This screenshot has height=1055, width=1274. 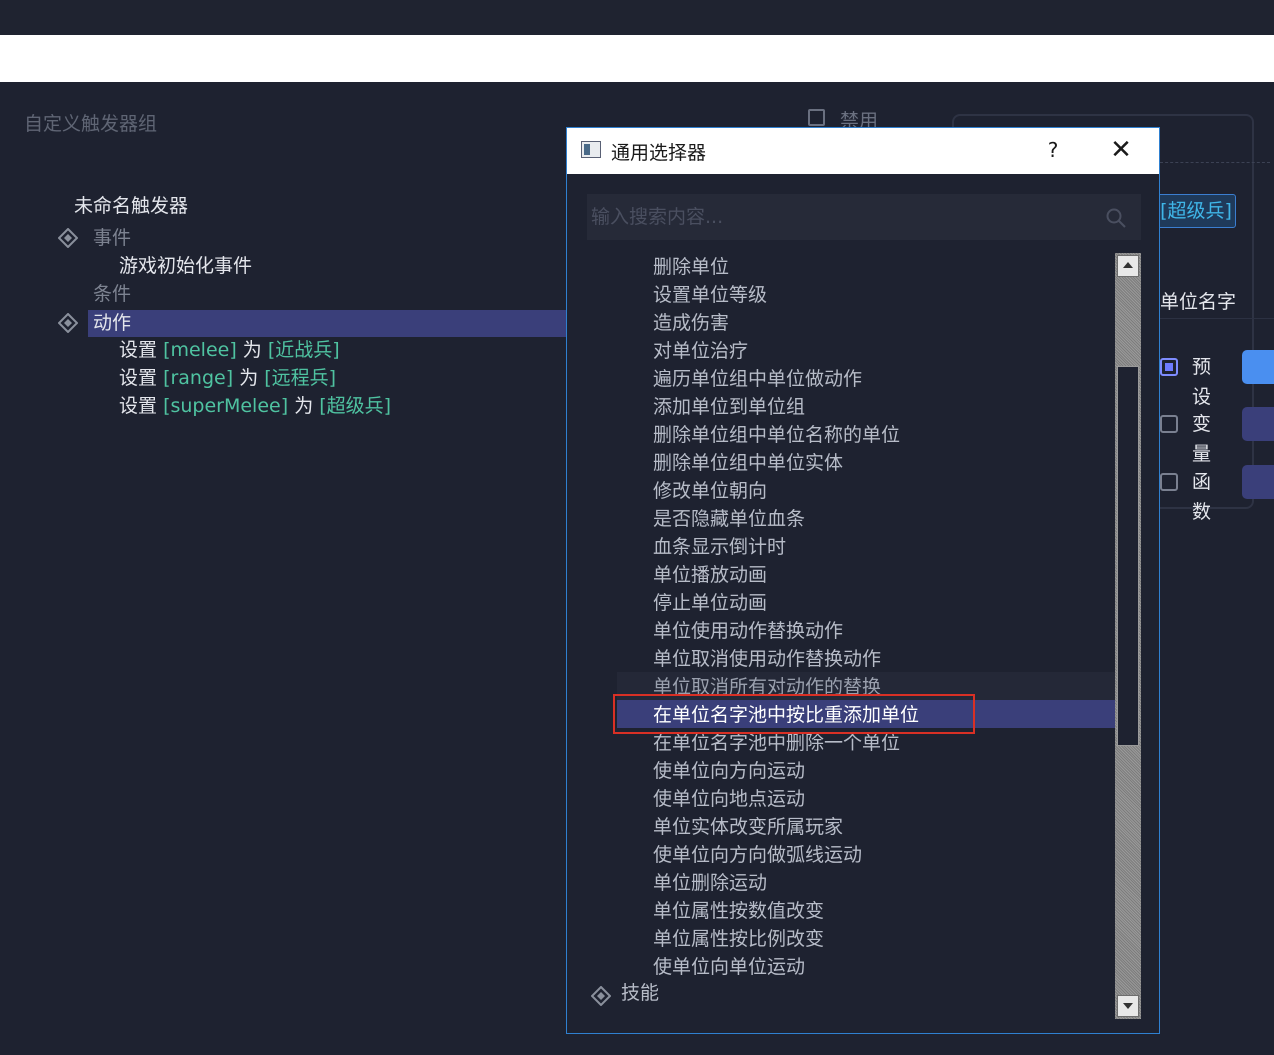 I want to click on action-row: 设置 [superMelee] 为 [超级兵], so click(x=255, y=406).